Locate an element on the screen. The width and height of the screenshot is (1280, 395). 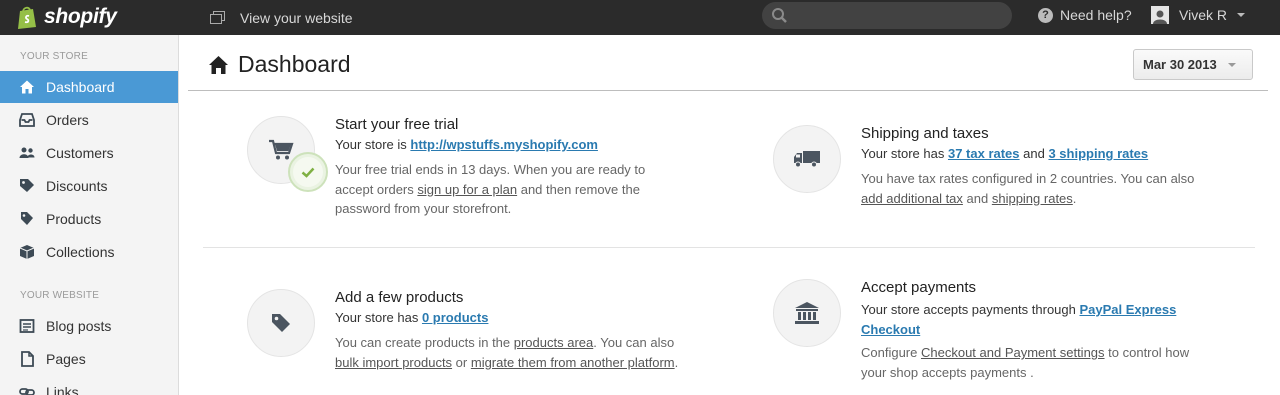
view-website-link: View your website is located at coordinates (281, 17).